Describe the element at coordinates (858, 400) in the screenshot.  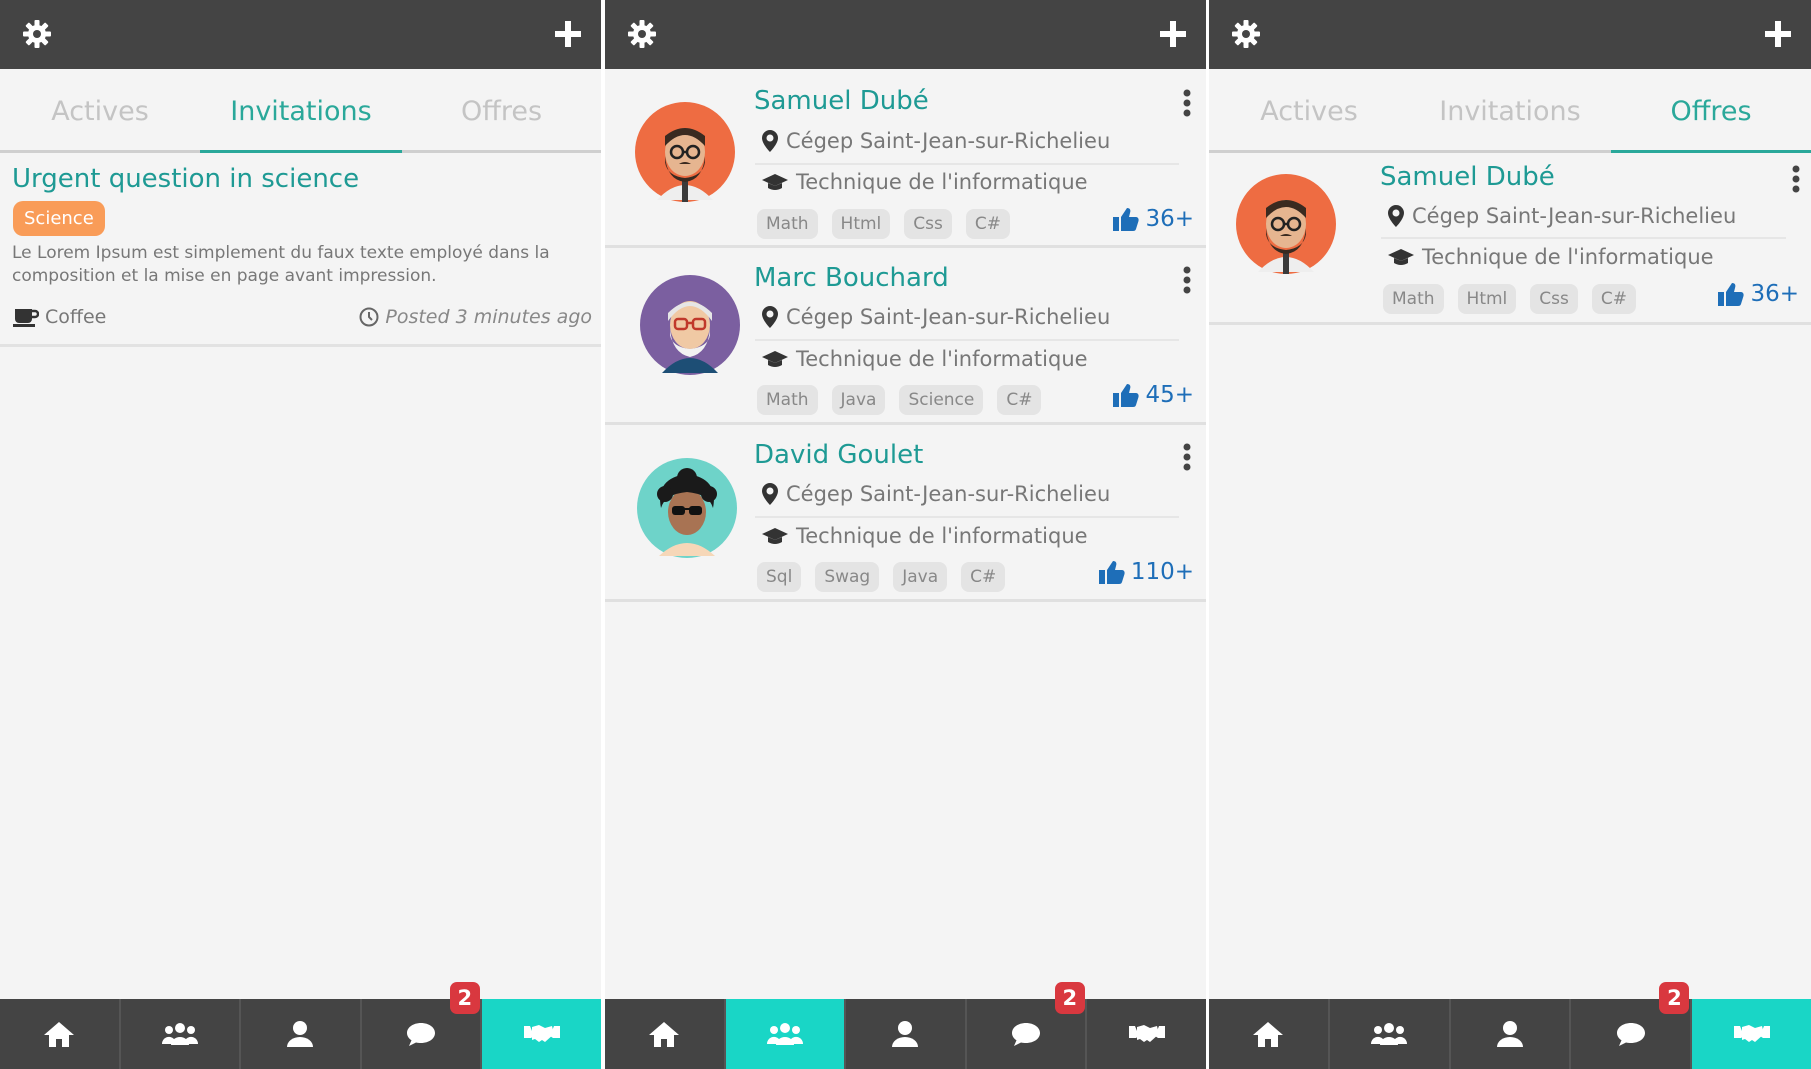
I see `skill-tag: Java` at that location.